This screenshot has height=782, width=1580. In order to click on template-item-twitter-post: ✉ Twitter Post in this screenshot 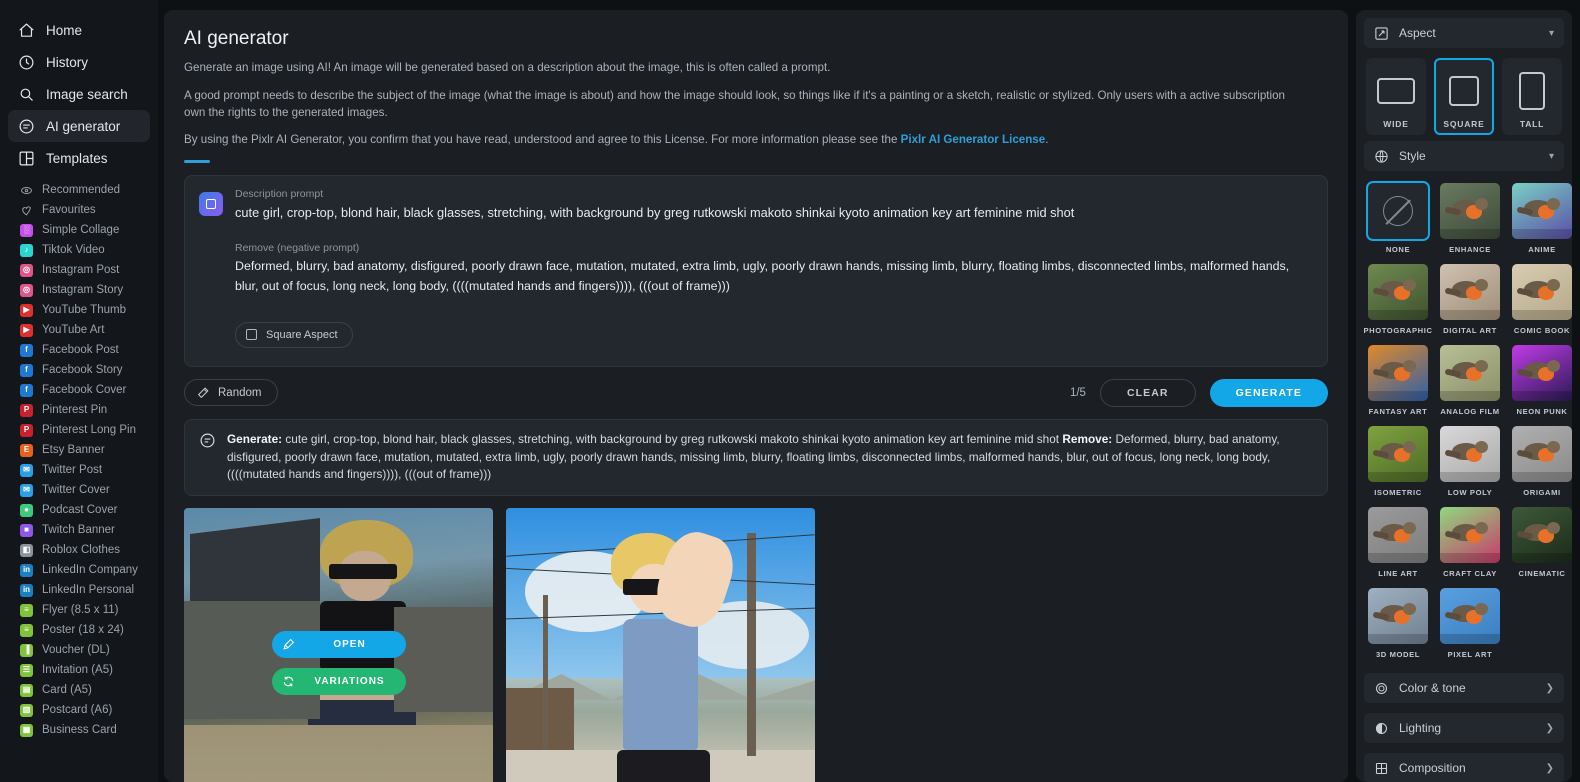, I will do `click(79, 470)`.